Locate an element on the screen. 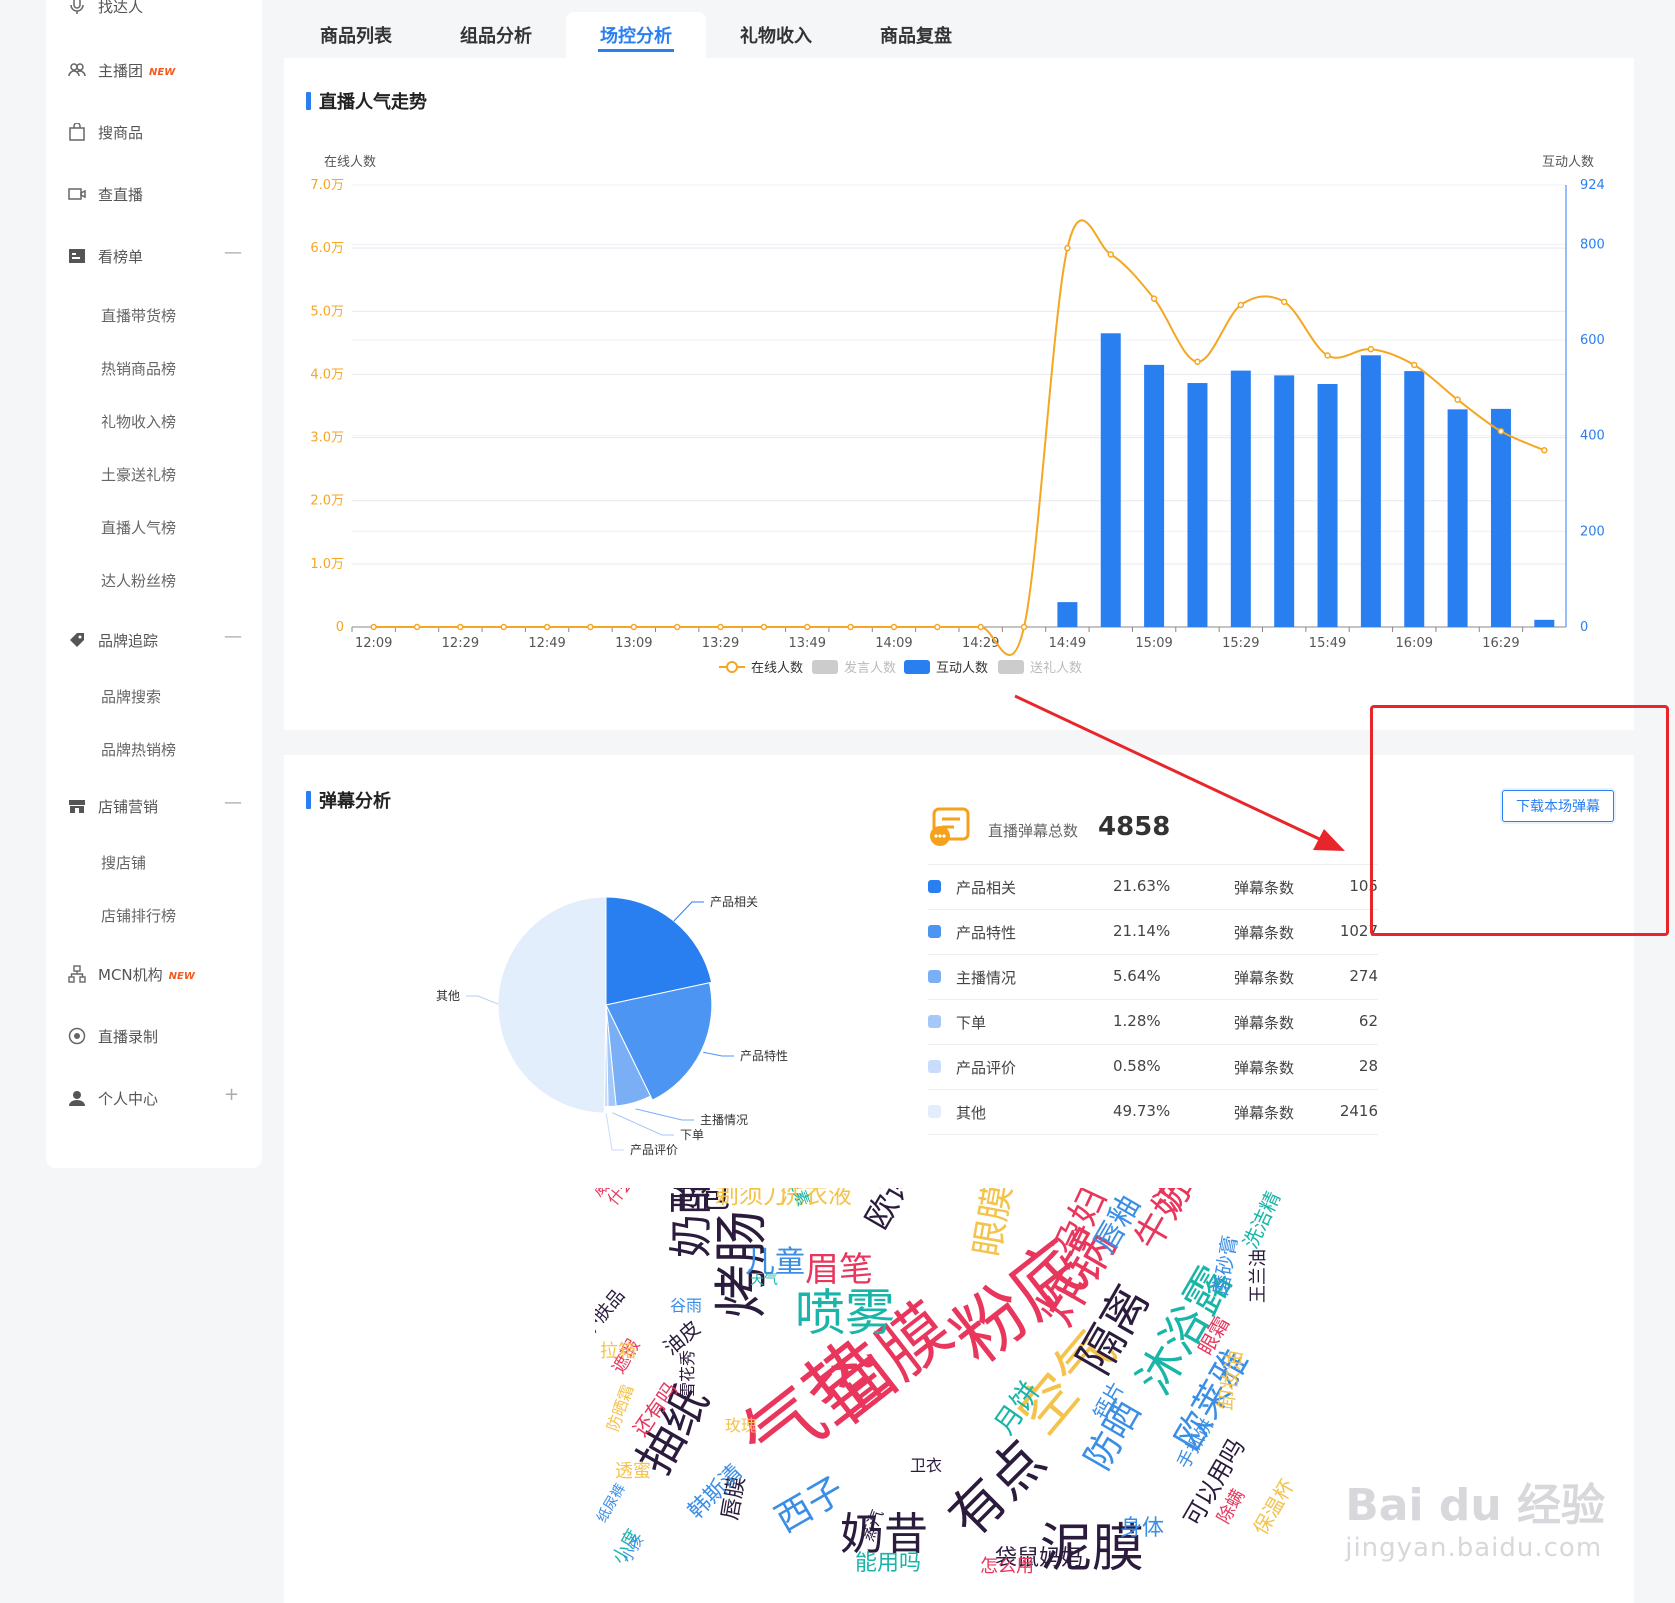  sidebar-subitem-5: 直播带货榜 is located at coordinates (138, 315).